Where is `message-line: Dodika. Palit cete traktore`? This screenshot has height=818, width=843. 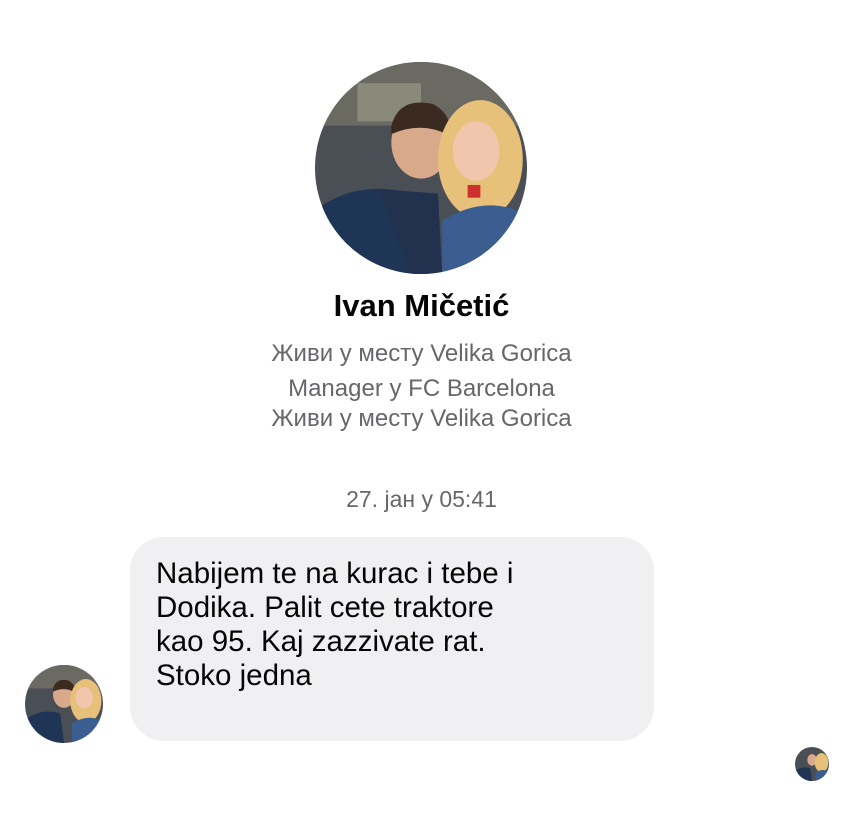 message-line: Dodika. Palit cete traktore is located at coordinates (325, 607).